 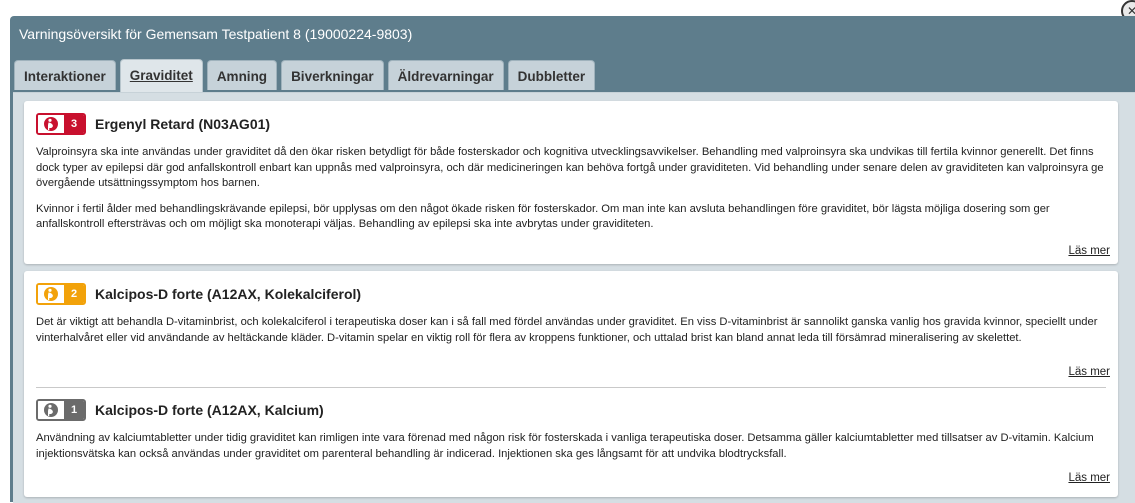 What do you see at coordinates (551, 75) in the screenshot?
I see `tab-dubbletter: Dubbletter` at bounding box center [551, 75].